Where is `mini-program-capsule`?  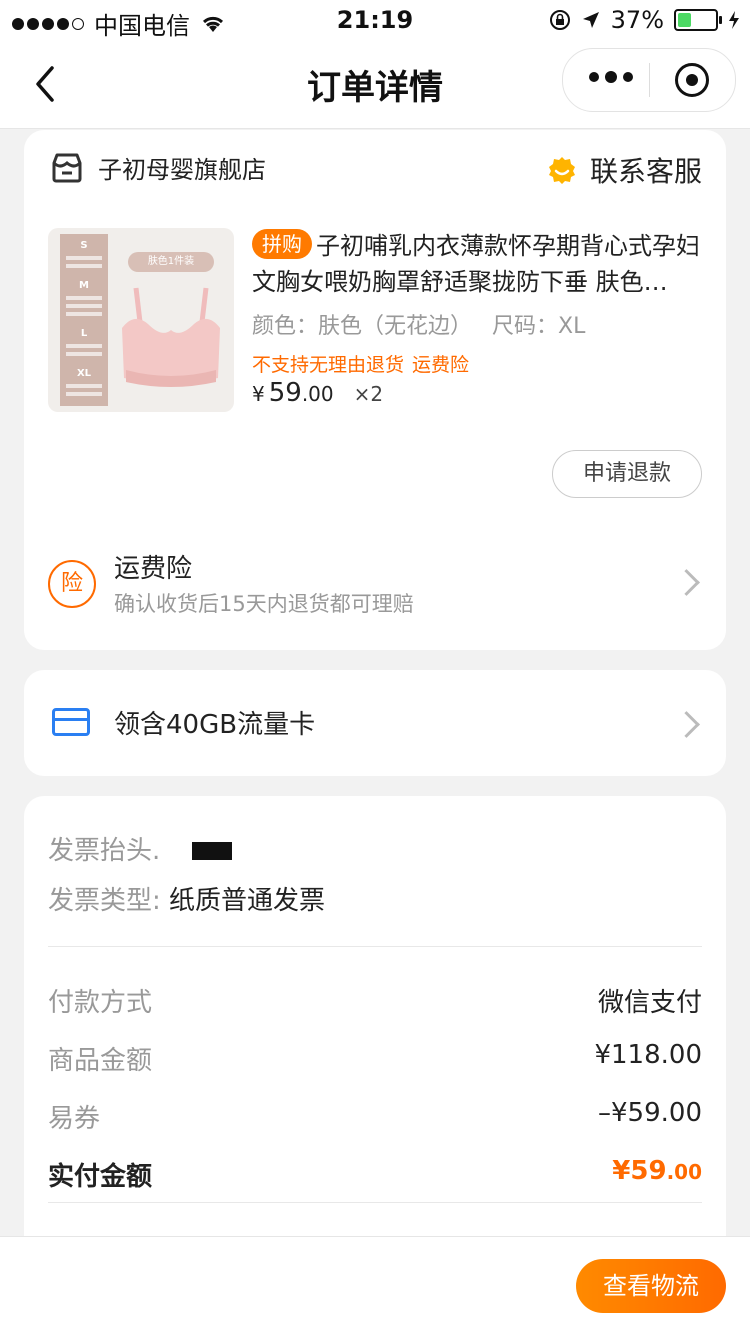
mini-program-capsule is located at coordinates (649, 80).